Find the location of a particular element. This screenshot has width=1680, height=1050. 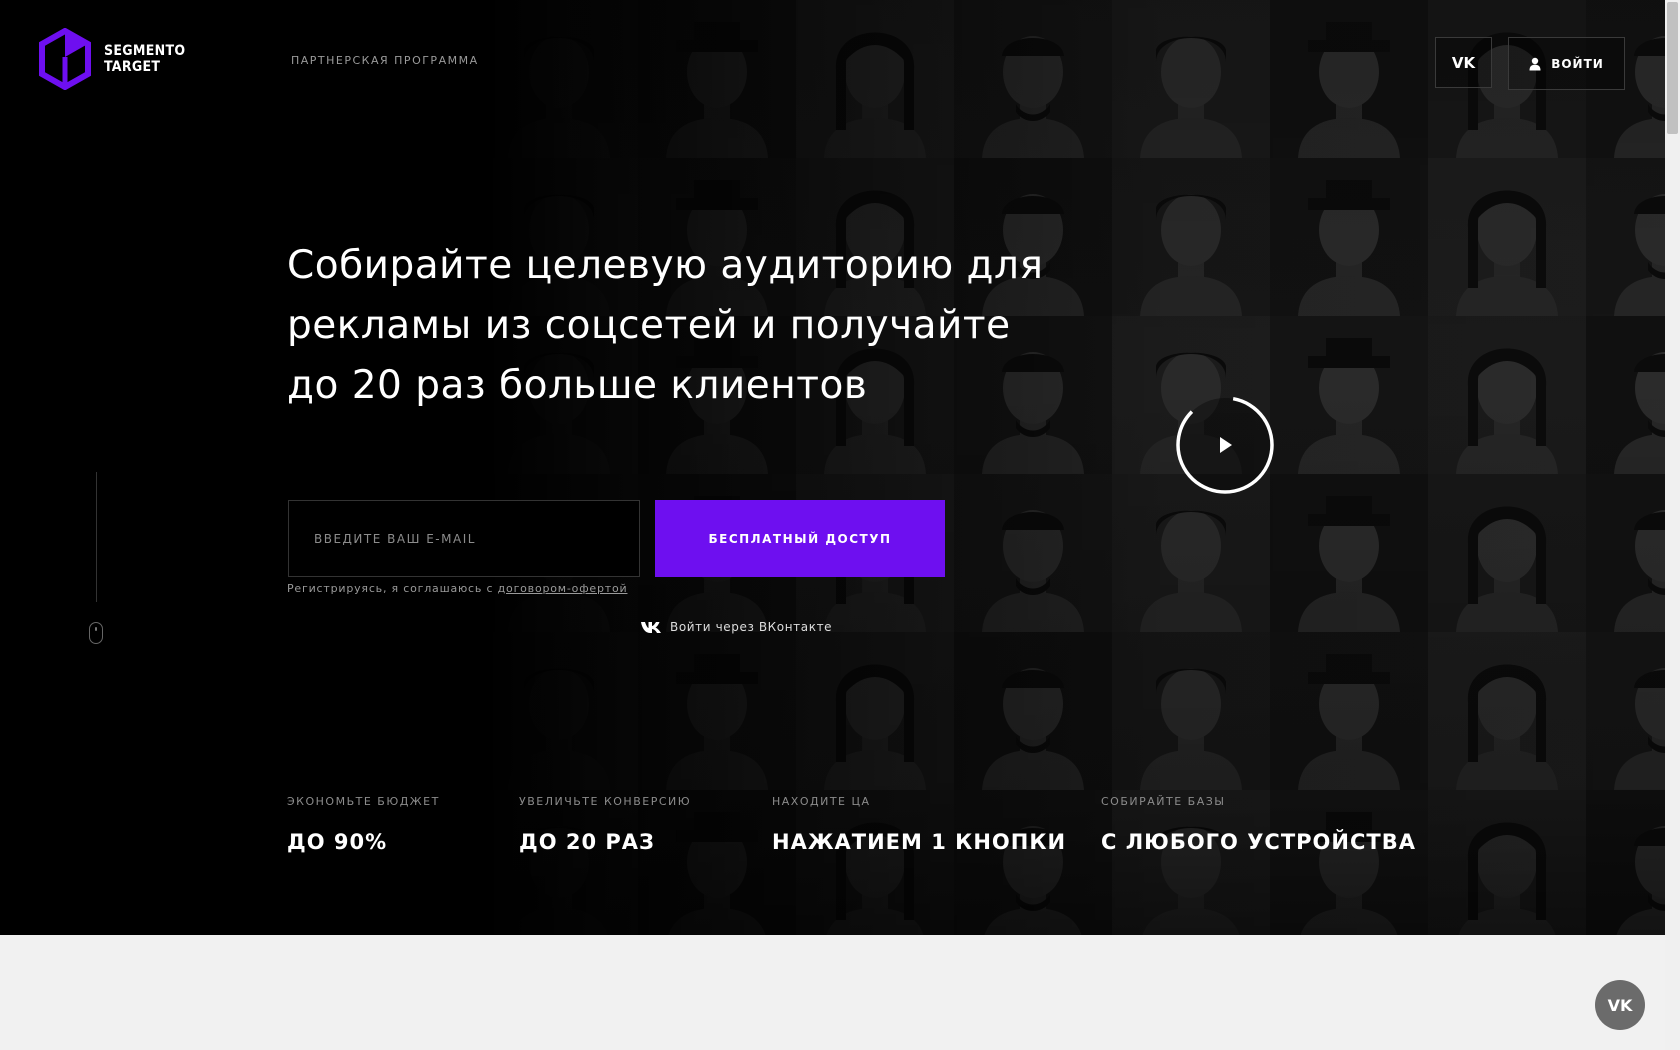

offer-agreement-link: договором-офертой is located at coordinates (563, 588).